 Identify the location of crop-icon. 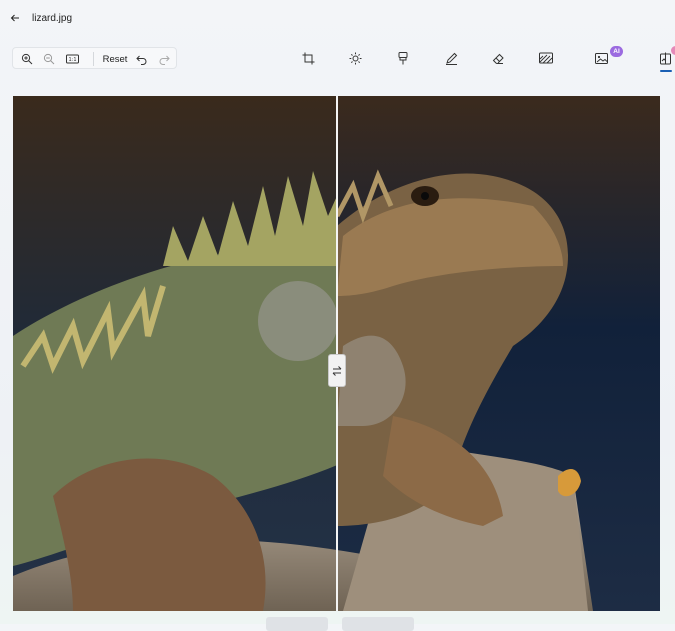
(308, 58).